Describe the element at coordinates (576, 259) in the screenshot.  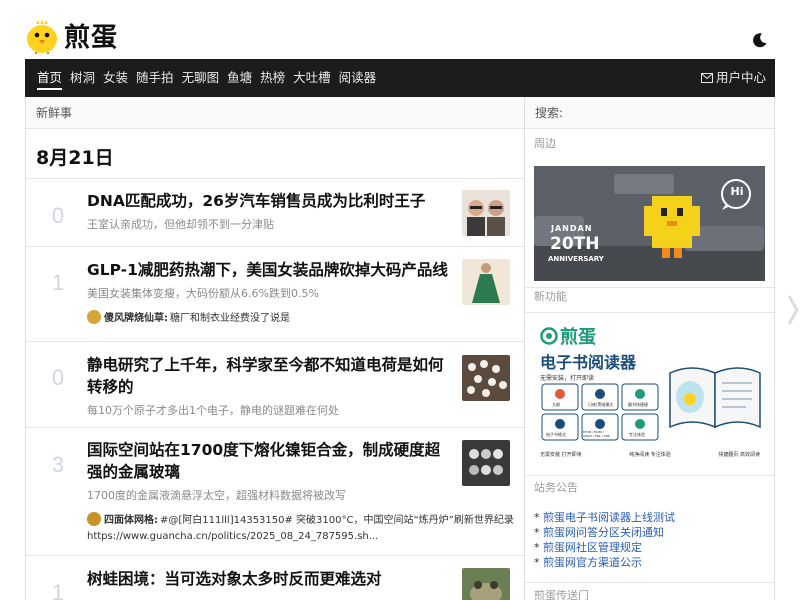
I see `anniversary-line3: ANNIVERSARY` at that location.